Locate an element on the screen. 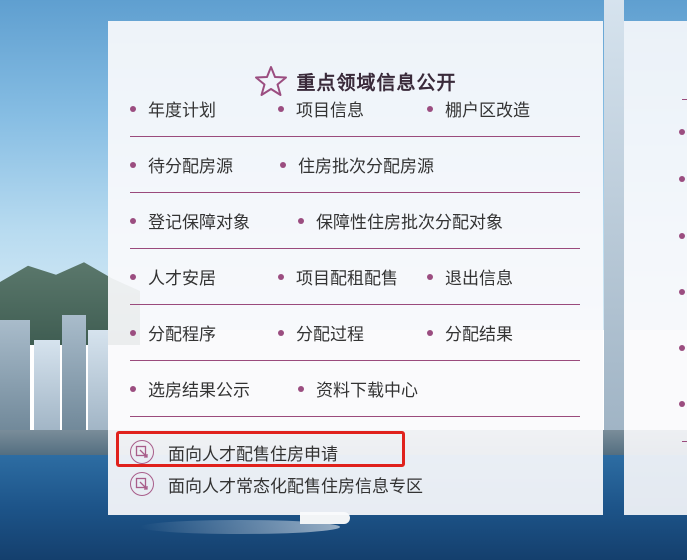  link-label: 分配结果 is located at coordinates (479, 335).